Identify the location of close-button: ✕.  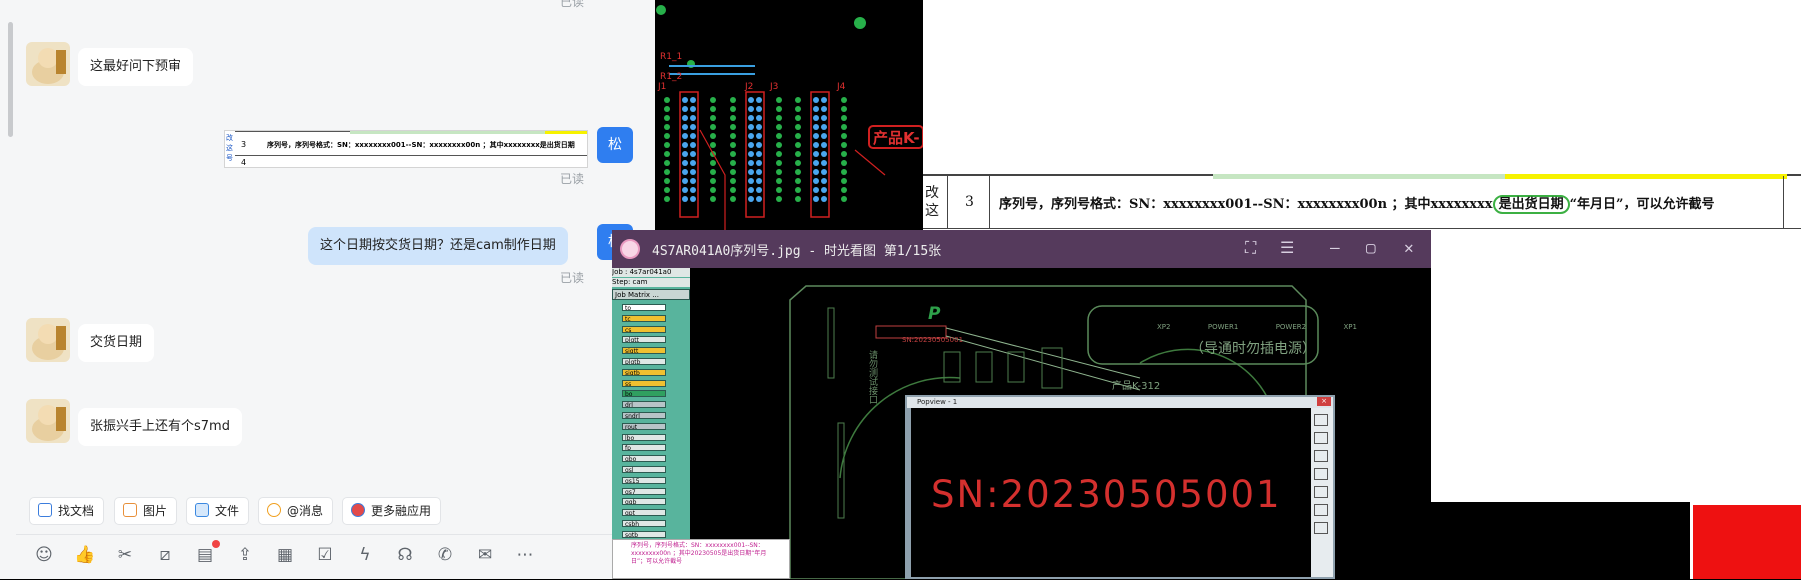
(1409, 247).